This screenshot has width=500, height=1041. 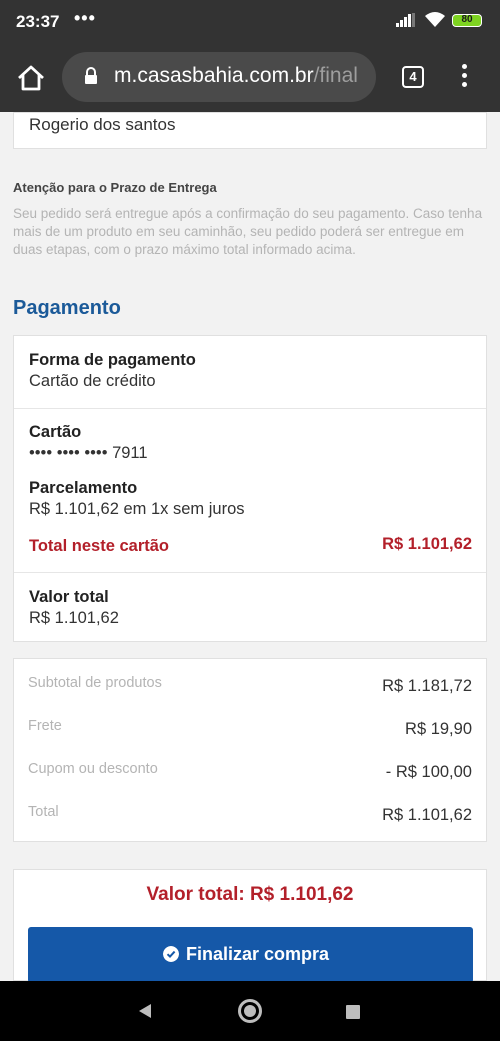 I want to click on checkout-total: Valor total: R$ 1.101,62, so click(x=250, y=894).